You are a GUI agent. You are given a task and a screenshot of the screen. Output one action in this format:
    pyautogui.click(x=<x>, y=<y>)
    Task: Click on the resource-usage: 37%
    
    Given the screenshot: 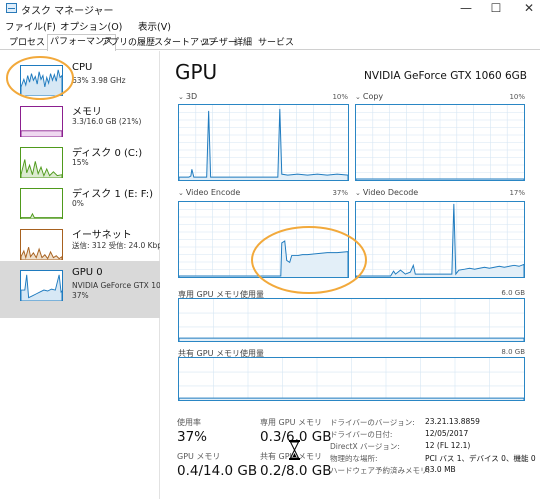 What is the action you would take?
    pyautogui.click(x=80, y=295)
    